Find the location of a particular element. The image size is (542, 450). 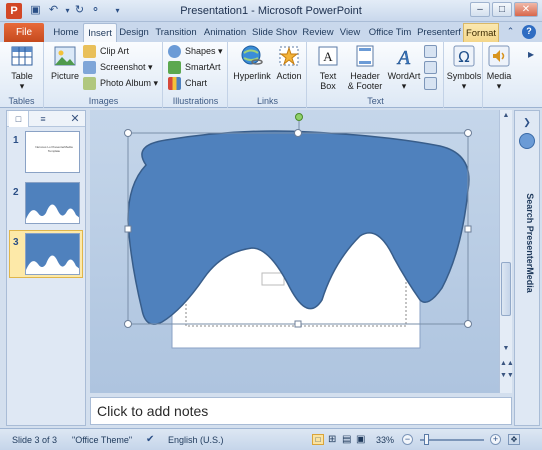

tab-office-timeline: Office Tim is located at coordinates (390, 32).